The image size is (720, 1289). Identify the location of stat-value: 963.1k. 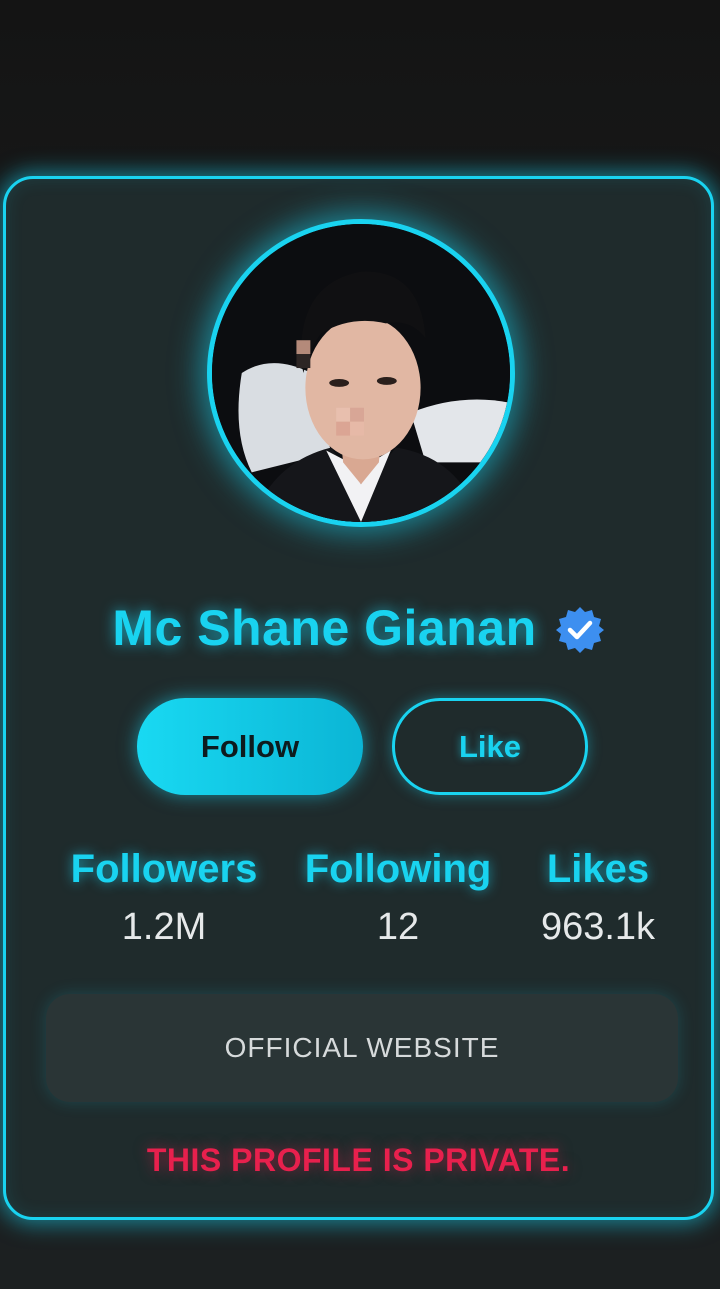
(598, 927).